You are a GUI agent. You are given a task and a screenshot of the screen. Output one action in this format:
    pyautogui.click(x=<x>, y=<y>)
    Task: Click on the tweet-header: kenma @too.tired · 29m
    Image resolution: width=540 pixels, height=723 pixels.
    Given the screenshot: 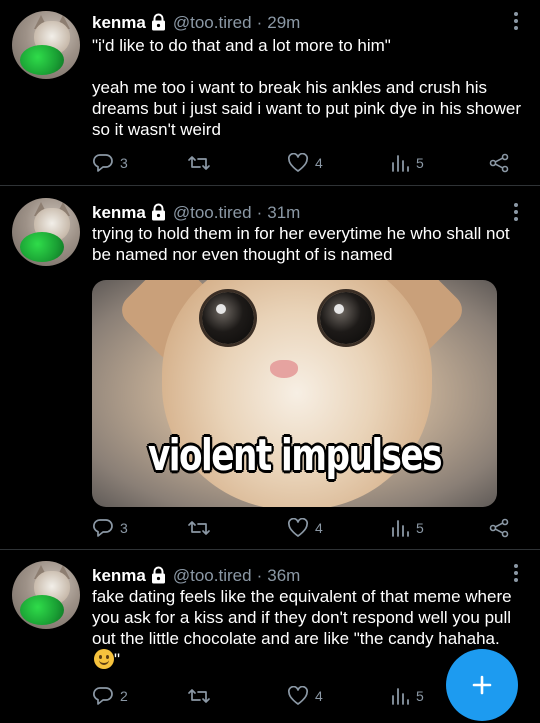 What is the action you would take?
    pyautogui.click(x=196, y=24)
    